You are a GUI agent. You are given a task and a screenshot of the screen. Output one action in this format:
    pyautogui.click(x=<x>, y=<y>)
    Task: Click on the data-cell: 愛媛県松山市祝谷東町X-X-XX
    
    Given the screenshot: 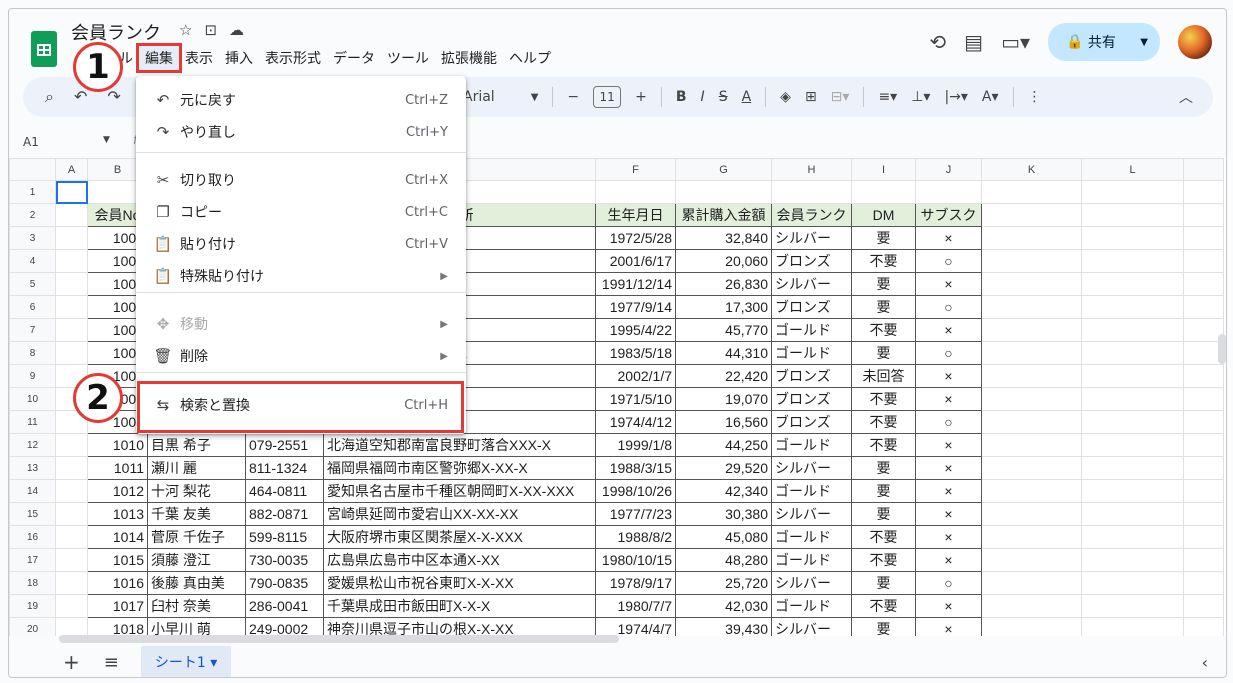 What is the action you would take?
    pyautogui.click(x=459, y=583)
    